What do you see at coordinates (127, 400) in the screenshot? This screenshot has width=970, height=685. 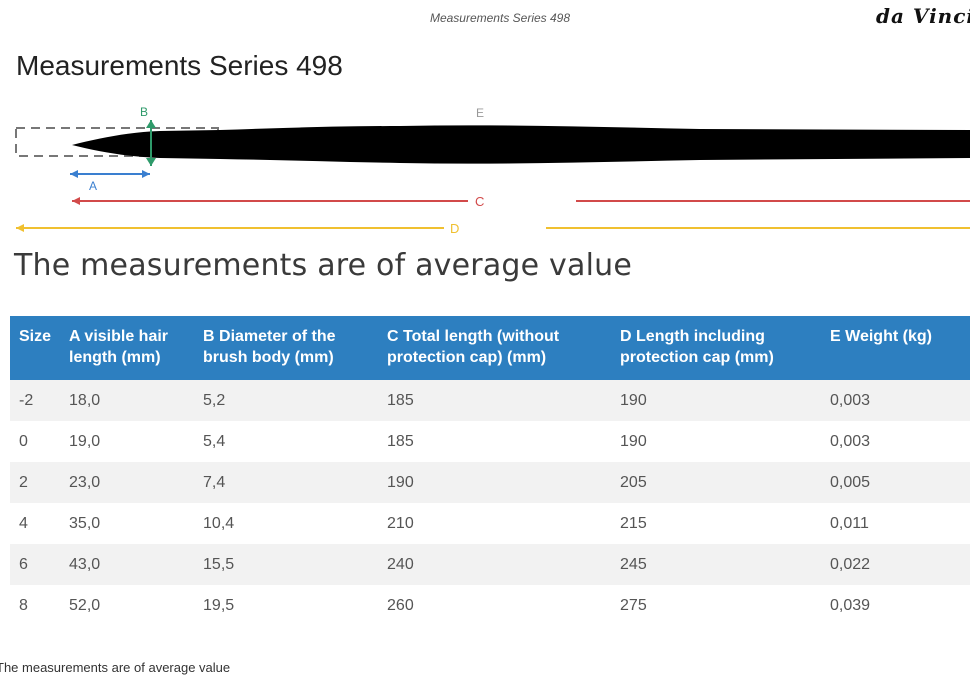 I see `table-cell: 18,0` at bounding box center [127, 400].